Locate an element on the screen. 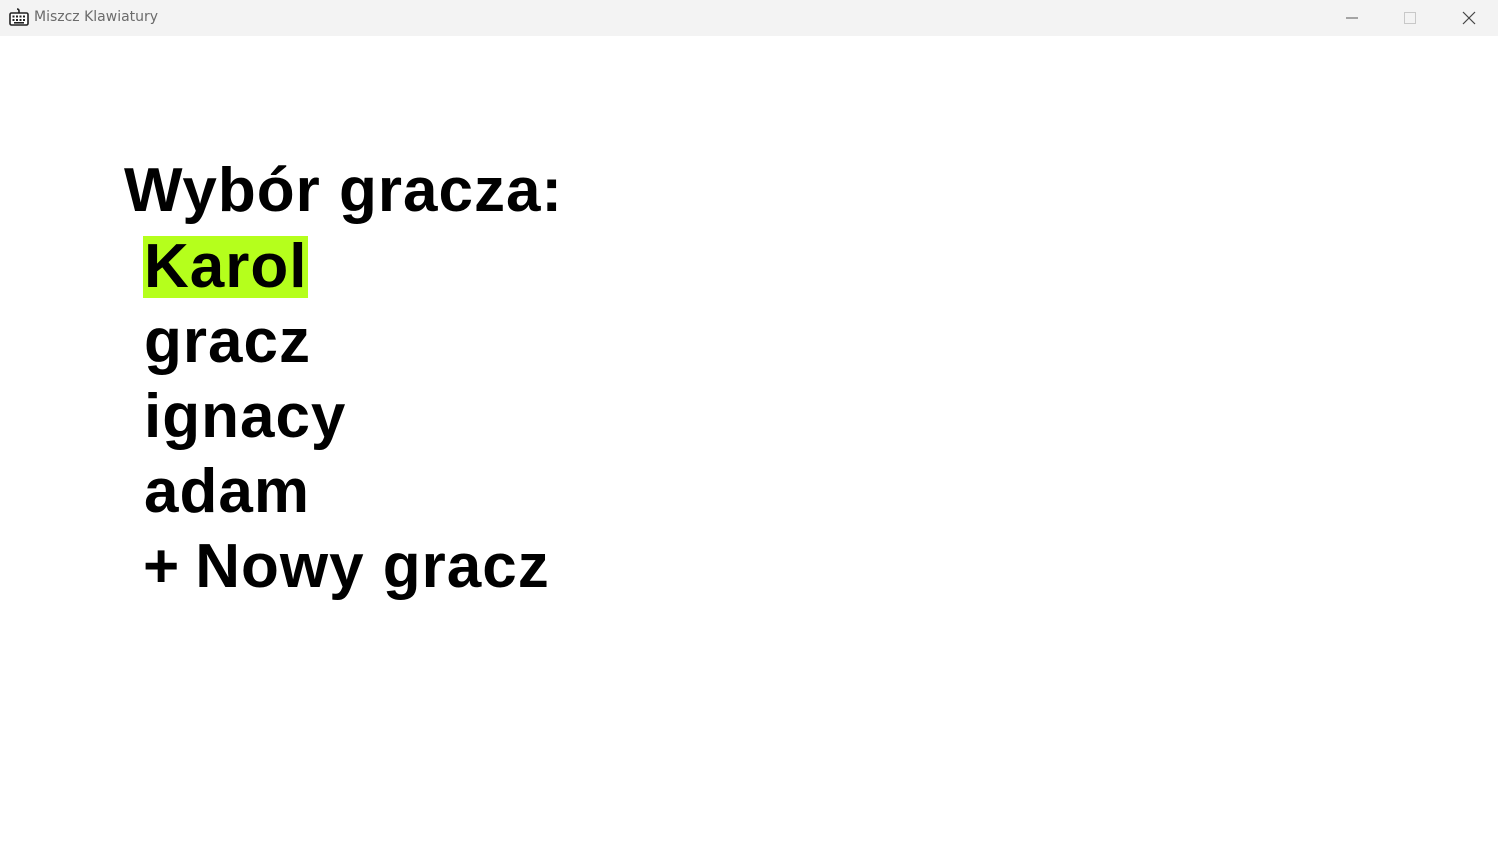 The height and width of the screenshot is (844, 1498). maximize-icon is located at coordinates (1410, 18).